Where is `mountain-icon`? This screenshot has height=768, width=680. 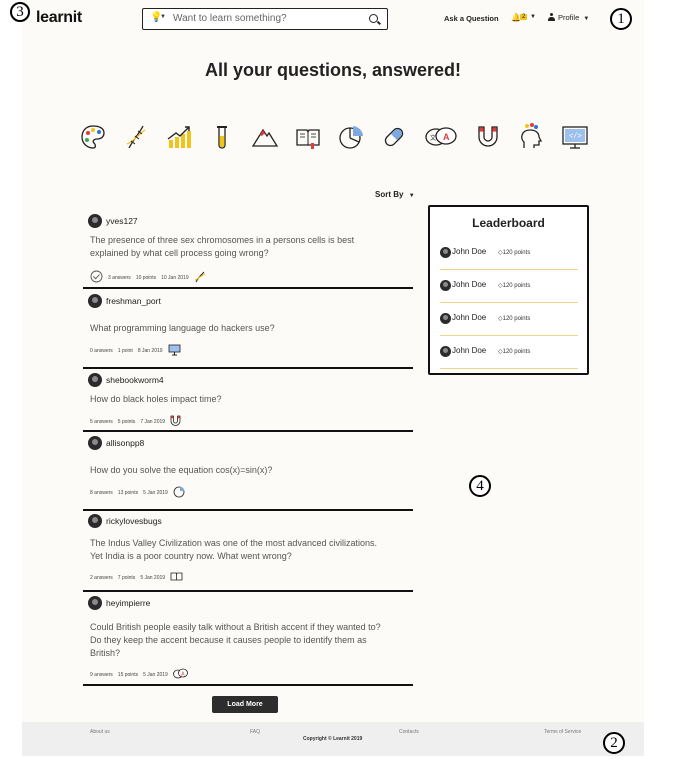 mountain-icon is located at coordinates (265, 137).